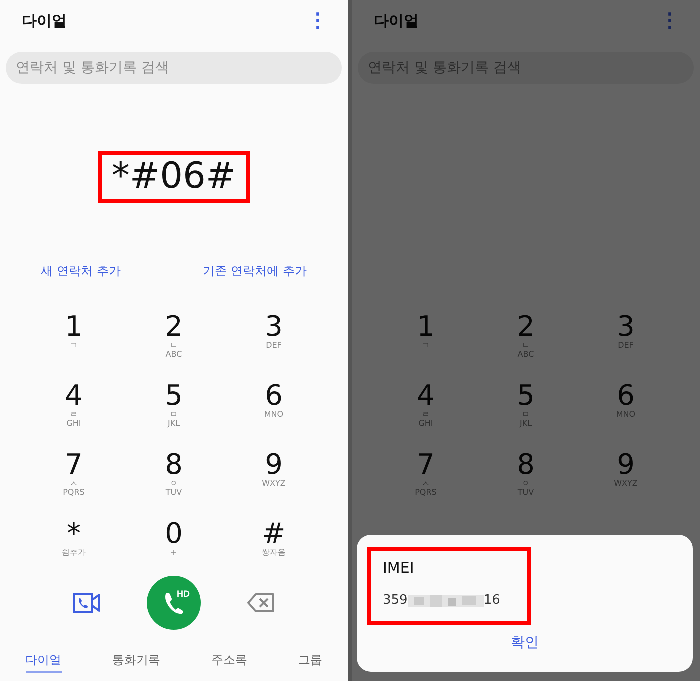  What do you see at coordinates (525, 643) in the screenshot?
I see `confirm-button: 확인` at bounding box center [525, 643].